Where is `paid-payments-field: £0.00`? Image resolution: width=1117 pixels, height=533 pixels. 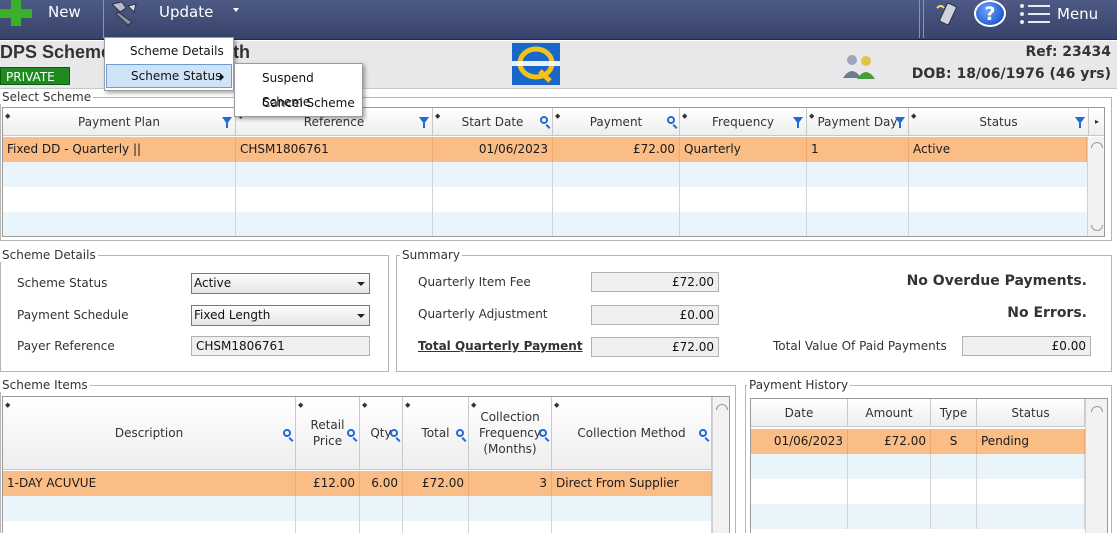 paid-payments-field: £0.00 is located at coordinates (1026, 346).